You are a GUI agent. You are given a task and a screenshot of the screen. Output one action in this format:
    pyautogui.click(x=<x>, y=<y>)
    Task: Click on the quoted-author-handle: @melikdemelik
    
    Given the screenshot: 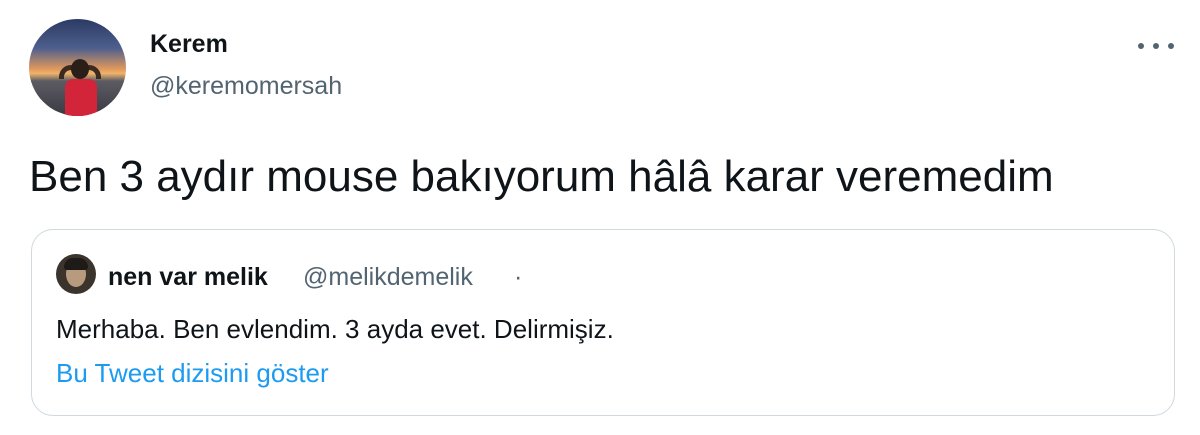 What is the action you would take?
    pyautogui.click(x=388, y=277)
    